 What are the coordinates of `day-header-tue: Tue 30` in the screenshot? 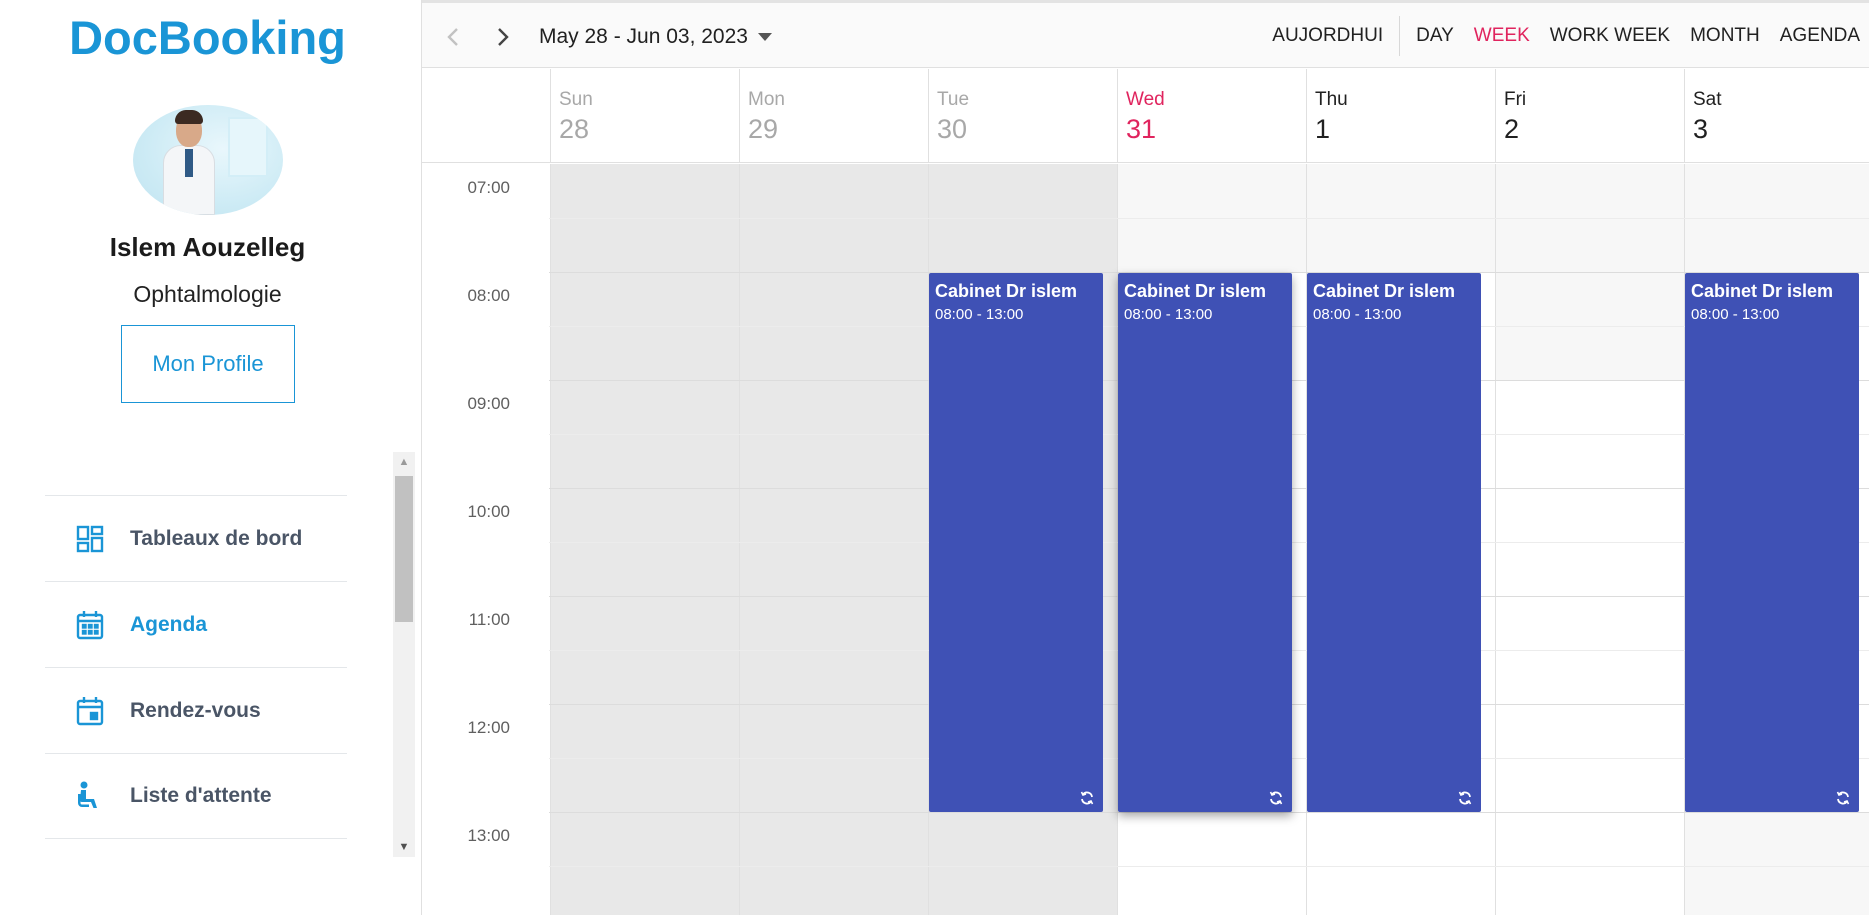 It's located at (1022, 116).